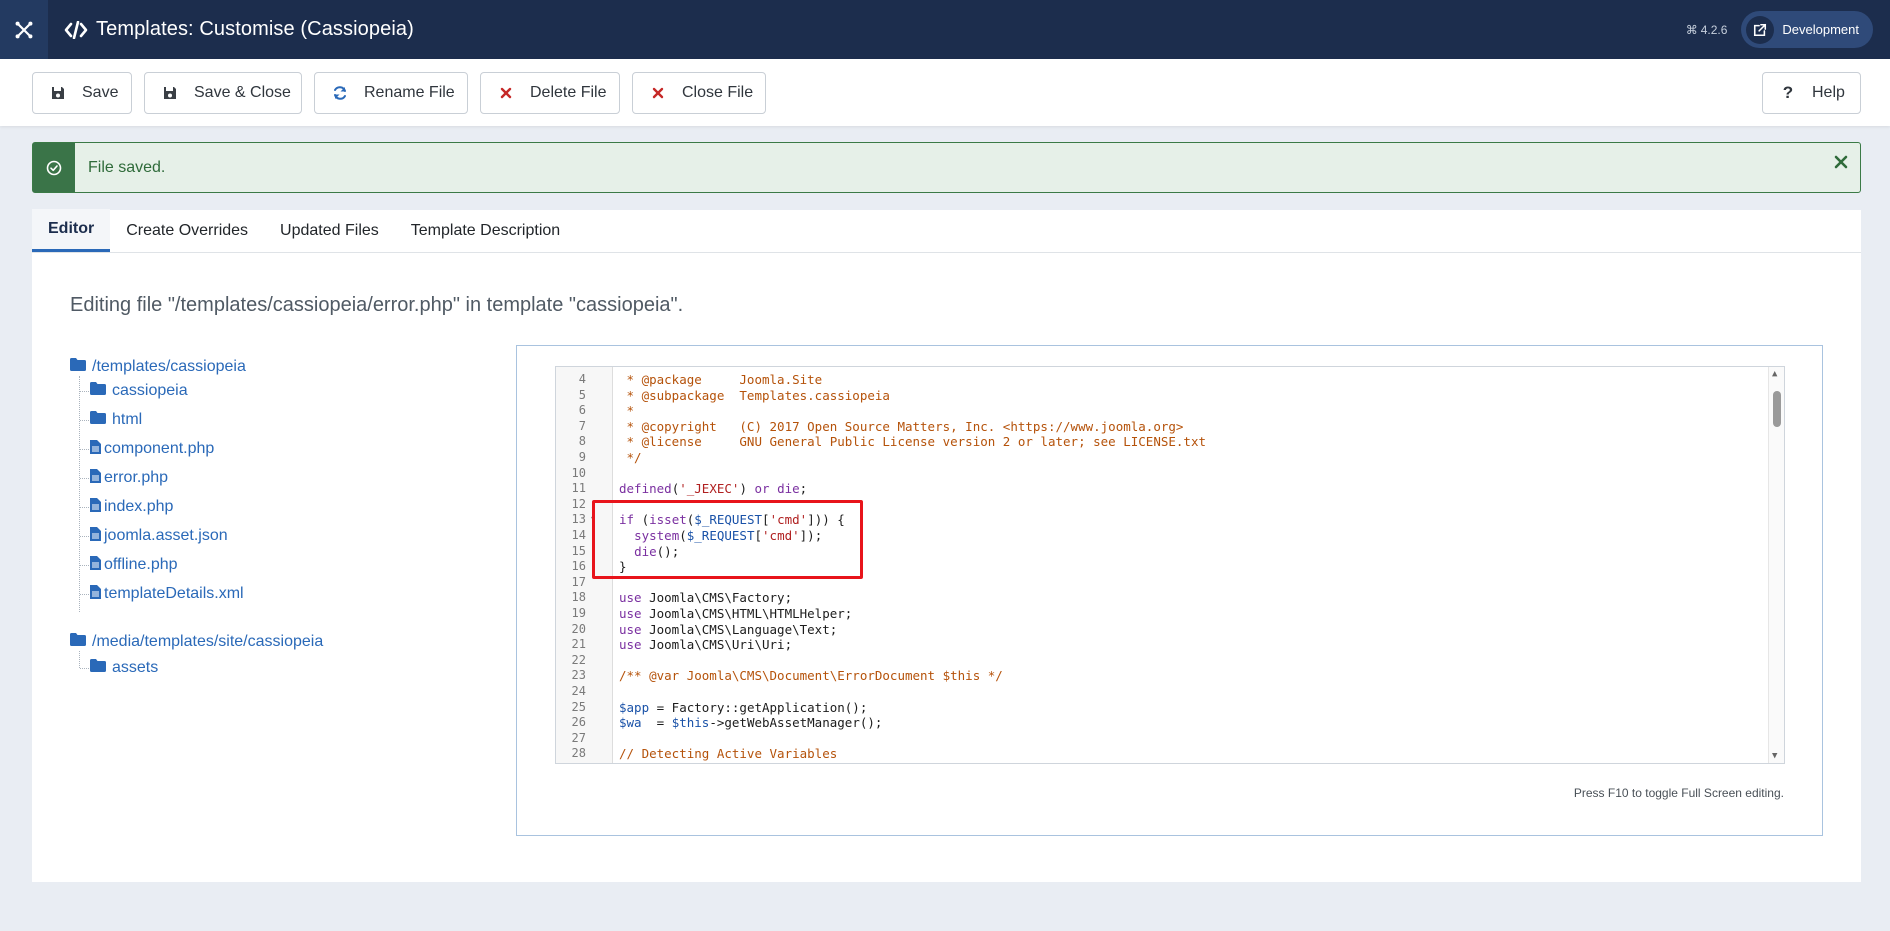  Describe the element at coordinates (24, 29) in the screenshot. I see `joomla-logo-icon` at that location.